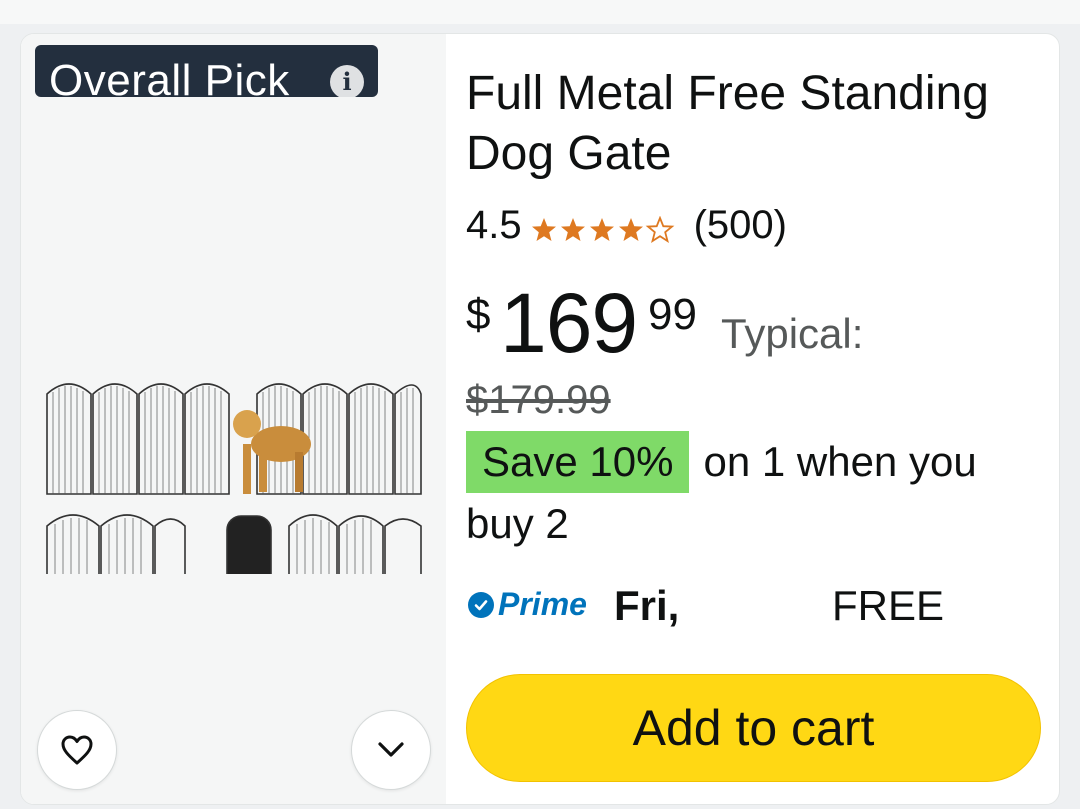  What do you see at coordinates (740, 225) in the screenshot?
I see `review-count: (500)` at bounding box center [740, 225].